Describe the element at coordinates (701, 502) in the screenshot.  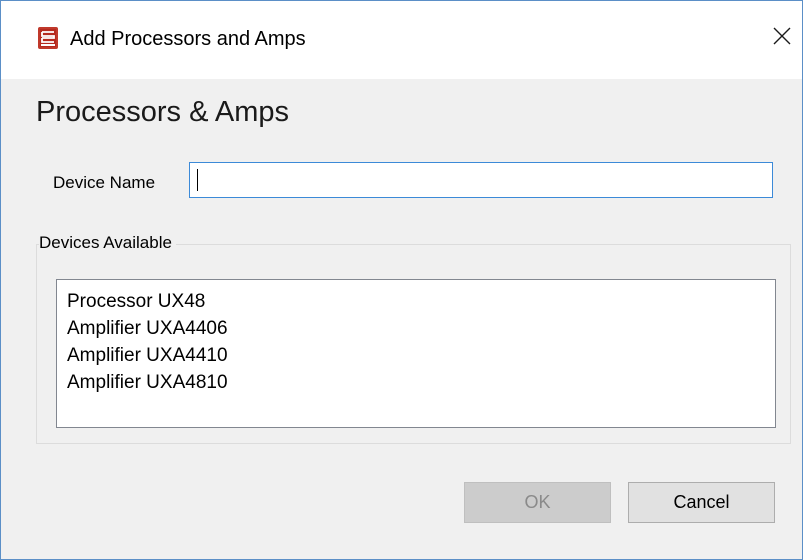
I see `cancel-button: Cancel` at that location.